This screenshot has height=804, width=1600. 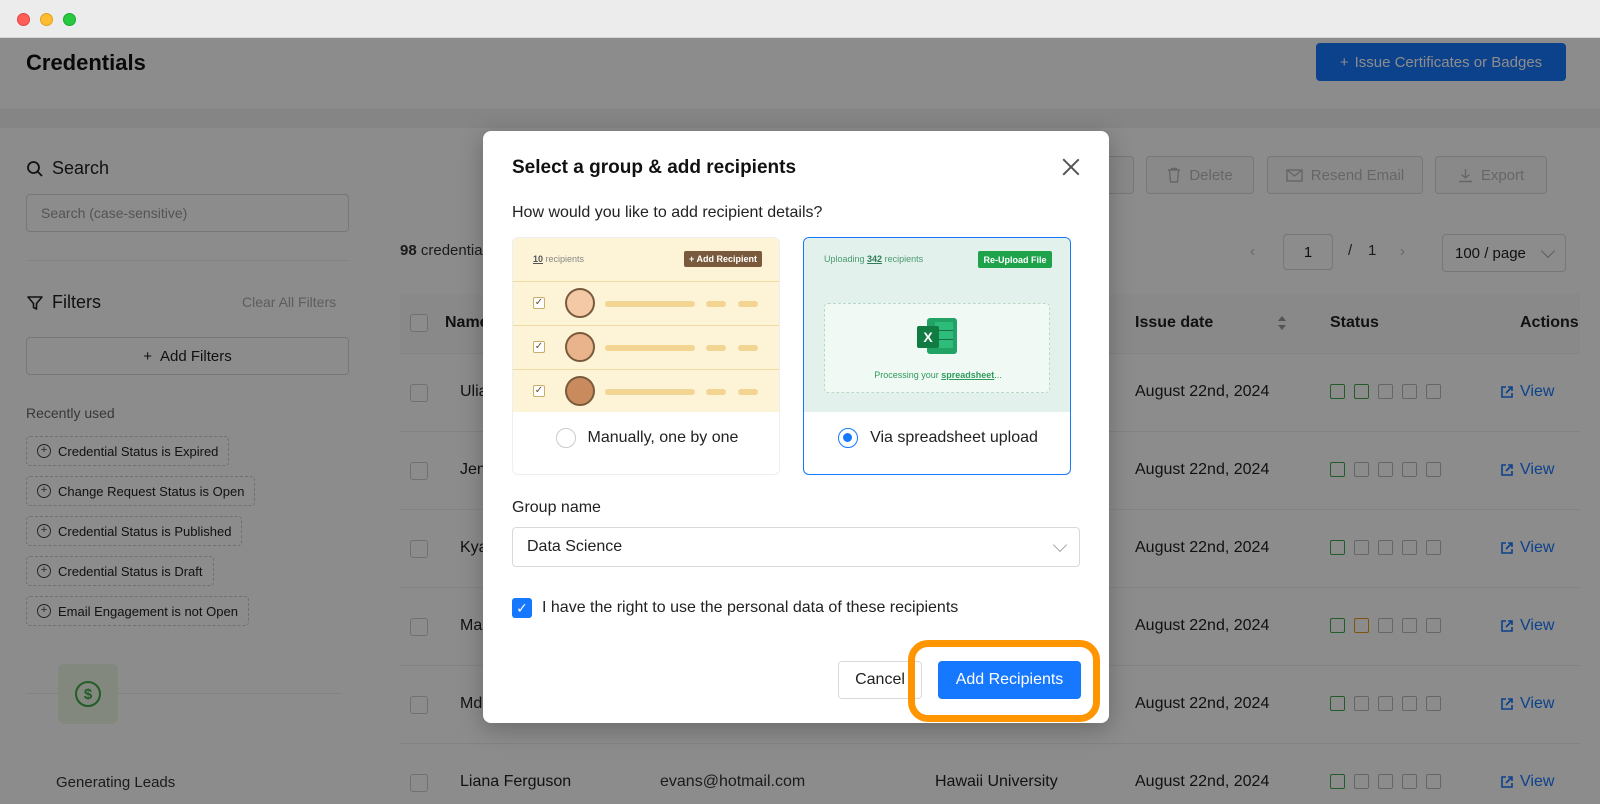 I want to click on manual-option-label: Manually, one by one, so click(x=663, y=437).